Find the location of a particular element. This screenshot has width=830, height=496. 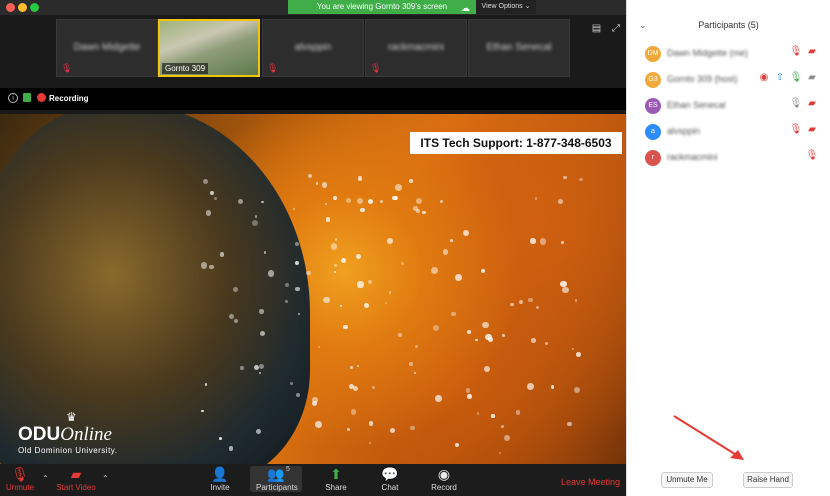

share-button: ⬆ Share is located at coordinates (336, 479).